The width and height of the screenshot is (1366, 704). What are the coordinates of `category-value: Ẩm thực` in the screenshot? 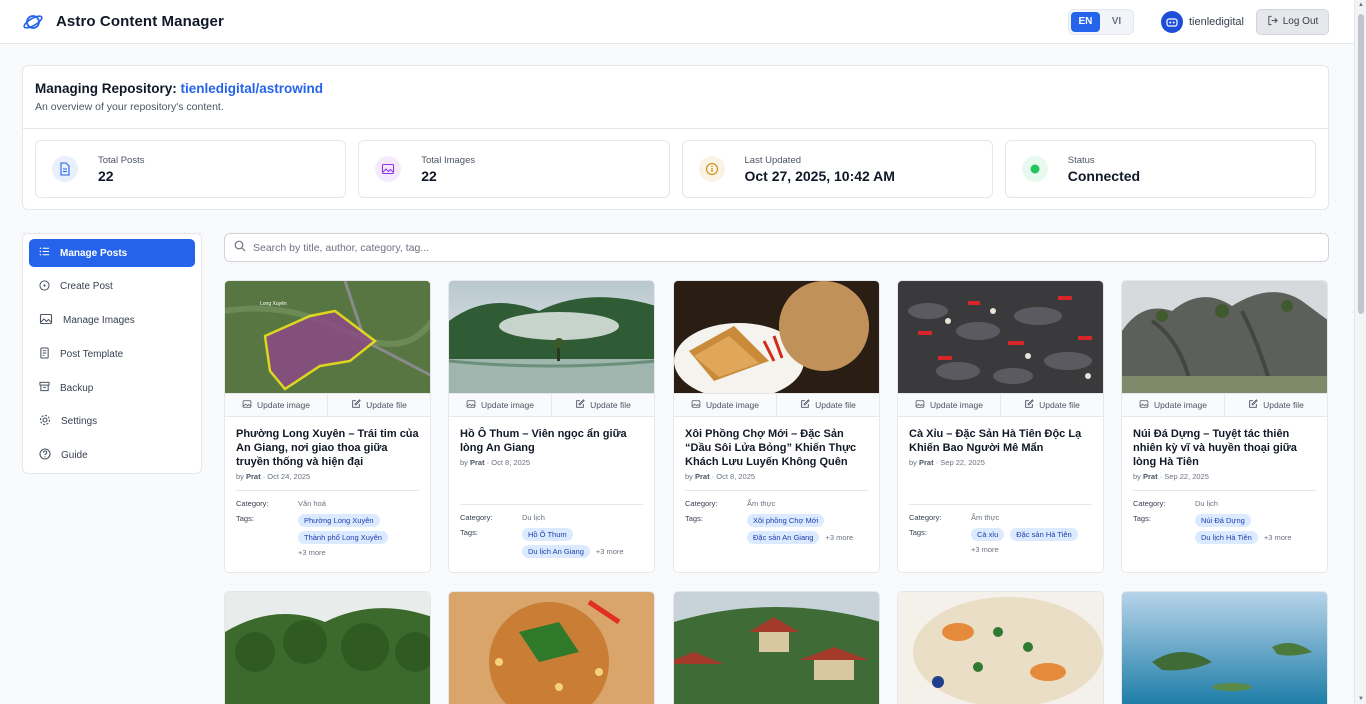 It's located at (761, 503).